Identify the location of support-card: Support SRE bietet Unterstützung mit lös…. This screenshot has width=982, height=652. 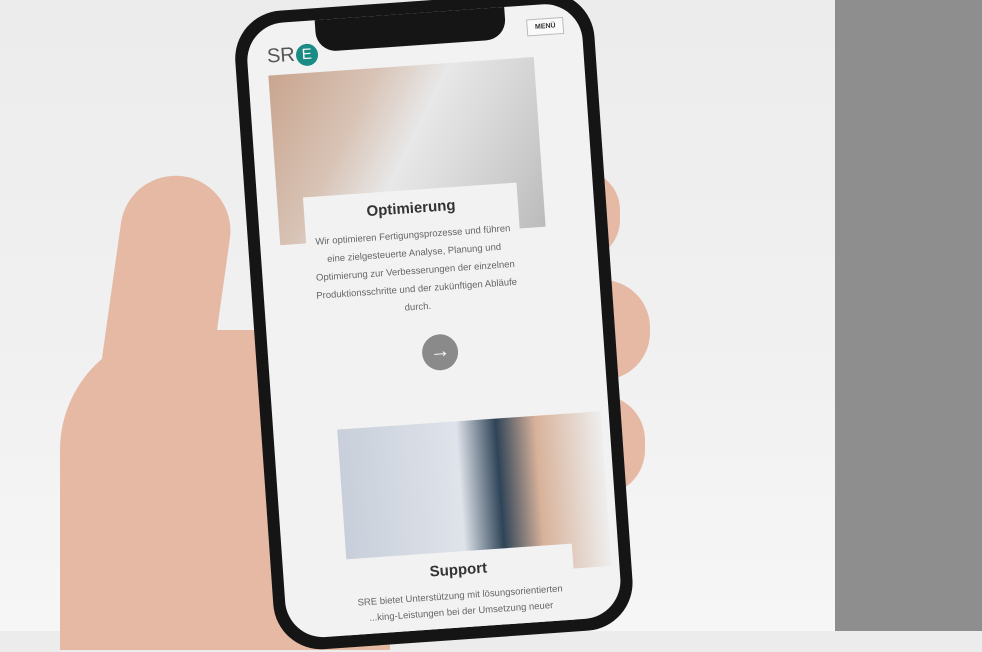
(460, 591).